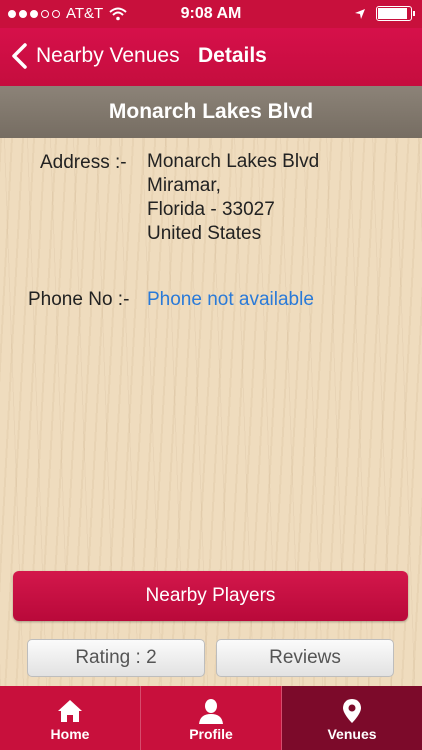 Image resolution: width=422 pixels, height=750 pixels. I want to click on reviews-button: Reviews, so click(305, 658).